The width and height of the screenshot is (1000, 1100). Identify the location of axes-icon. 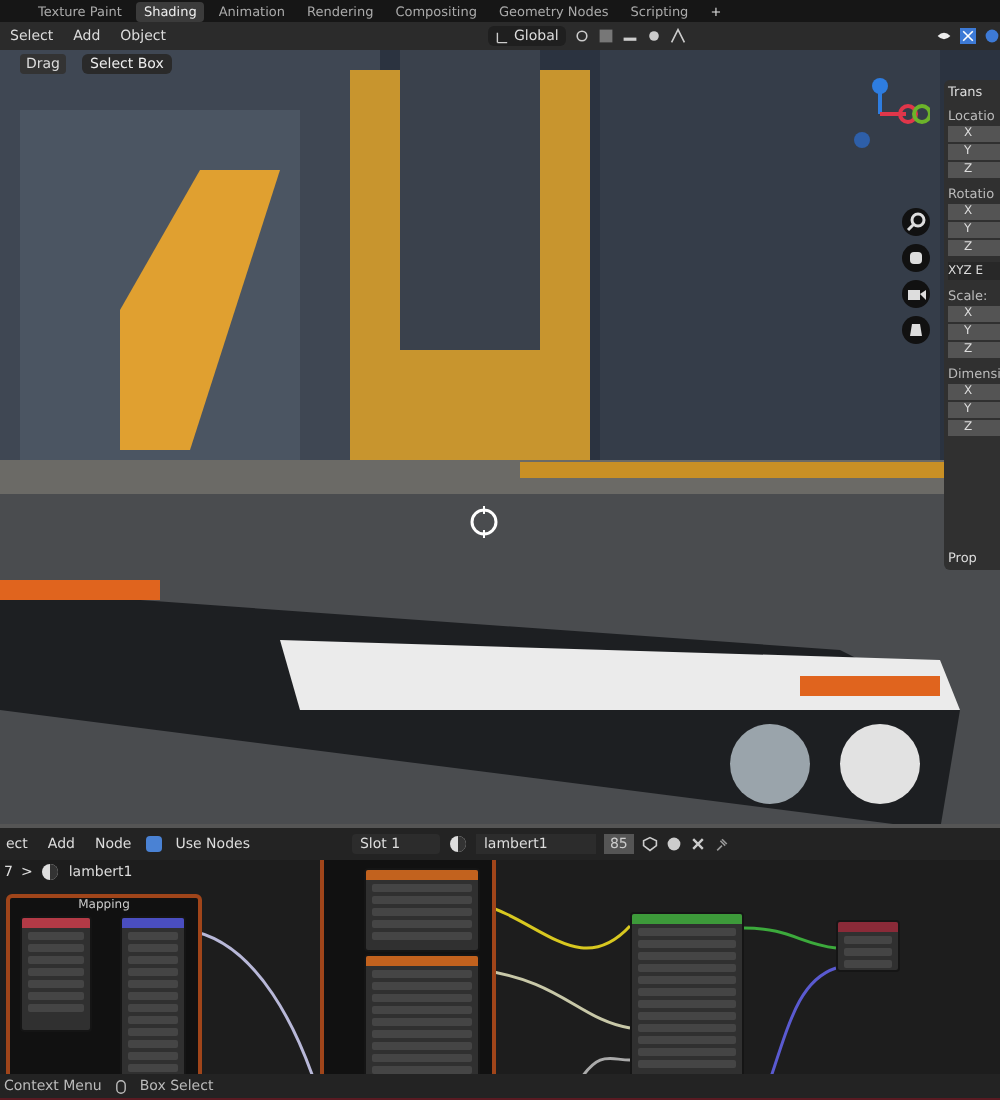
(502, 36).